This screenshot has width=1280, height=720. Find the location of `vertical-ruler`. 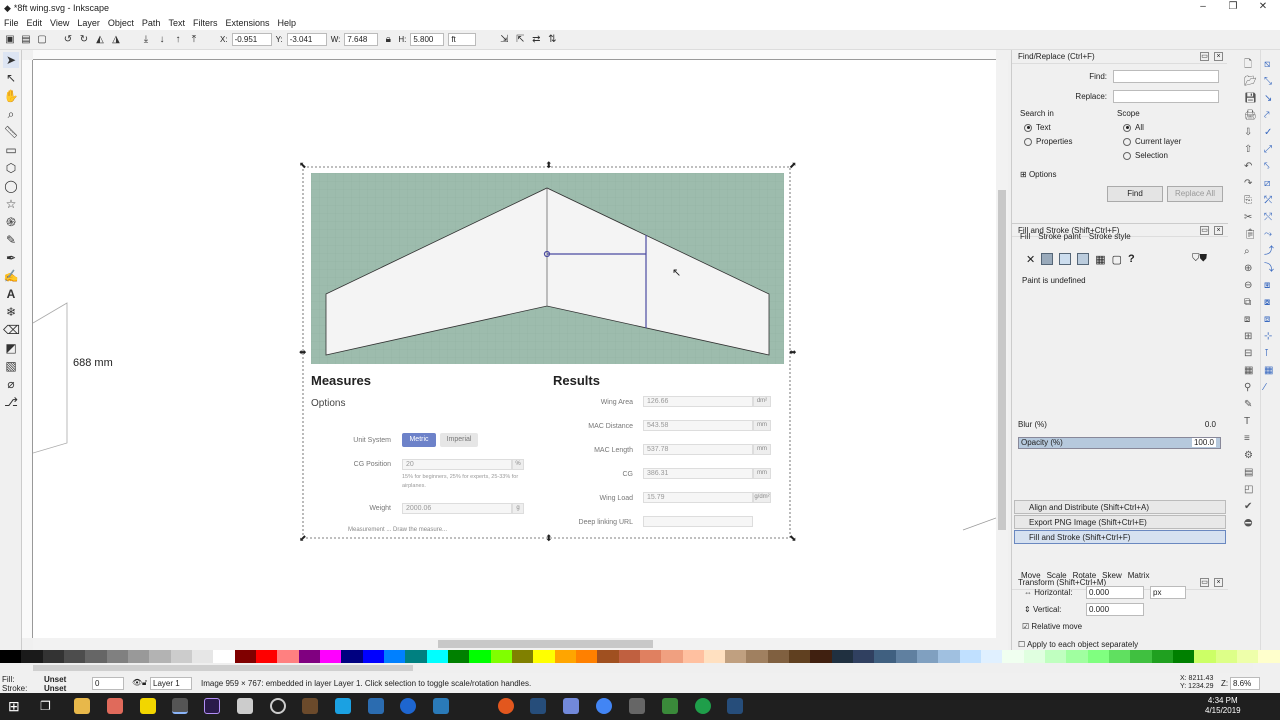

vertical-ruler is located at coordinates (27, 349).